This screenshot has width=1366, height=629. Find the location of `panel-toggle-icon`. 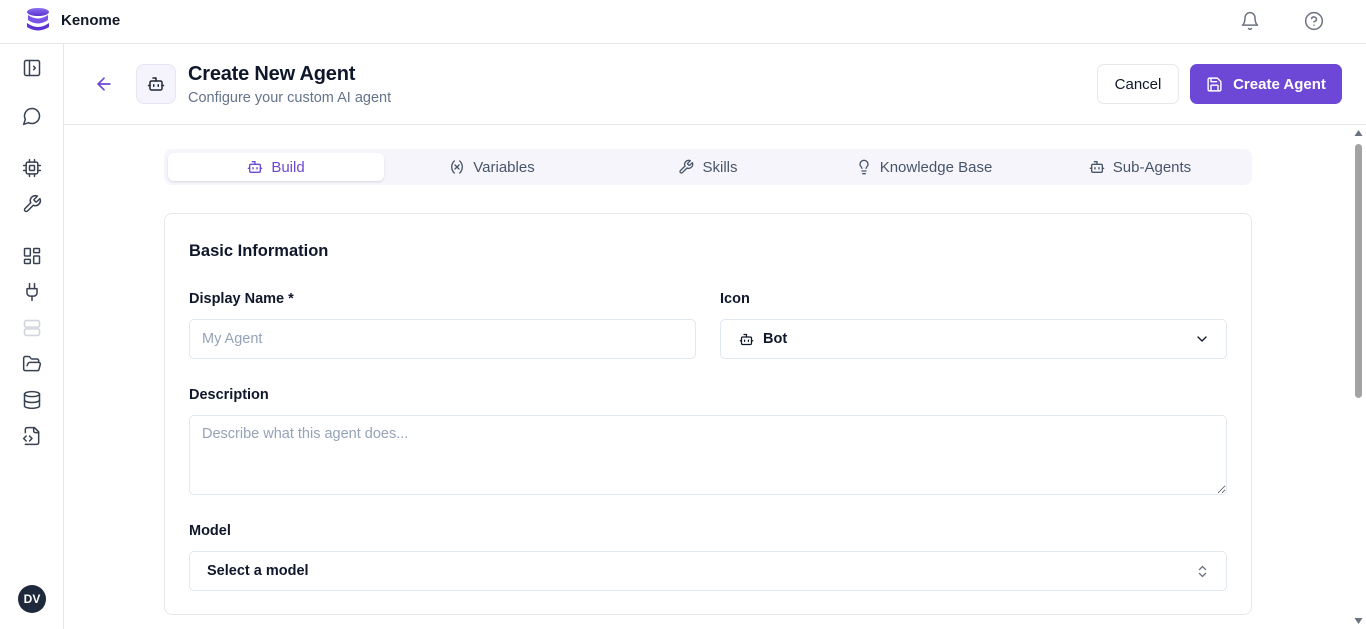

panel-toggle-icon is located at coordinates (32, 68).